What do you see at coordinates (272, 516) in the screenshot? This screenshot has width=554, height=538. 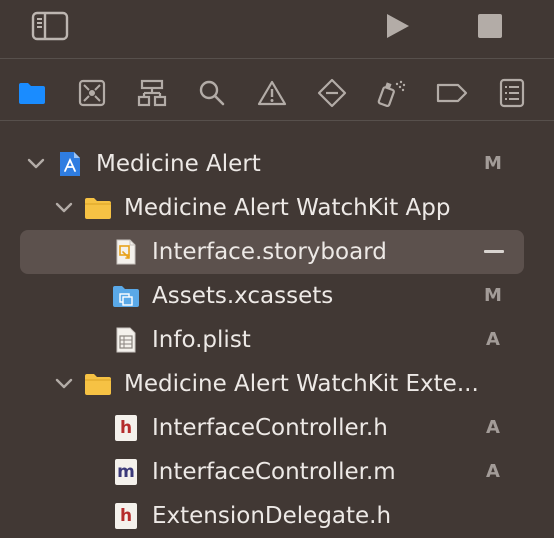 I see `tree-row-label: ExtensionDelegate.h` at bounding box center [272, 516].